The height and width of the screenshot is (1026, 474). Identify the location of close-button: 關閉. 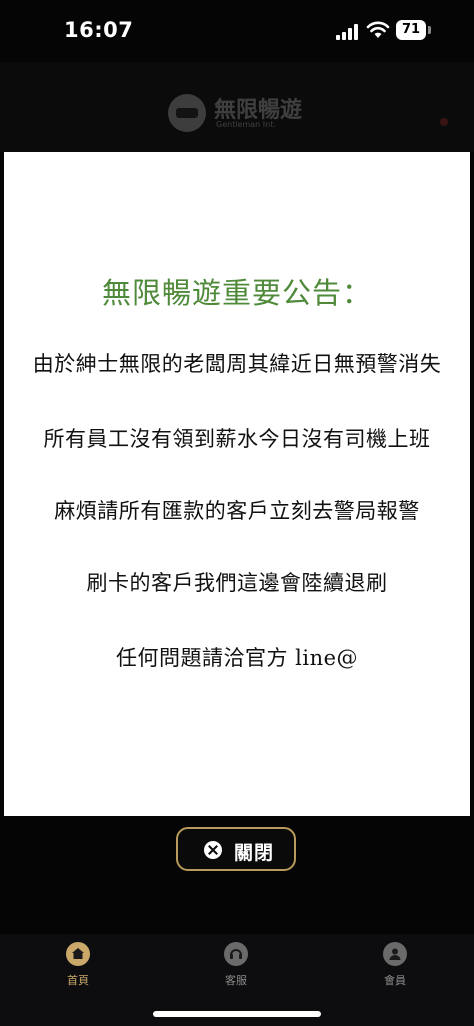
(236, 849).